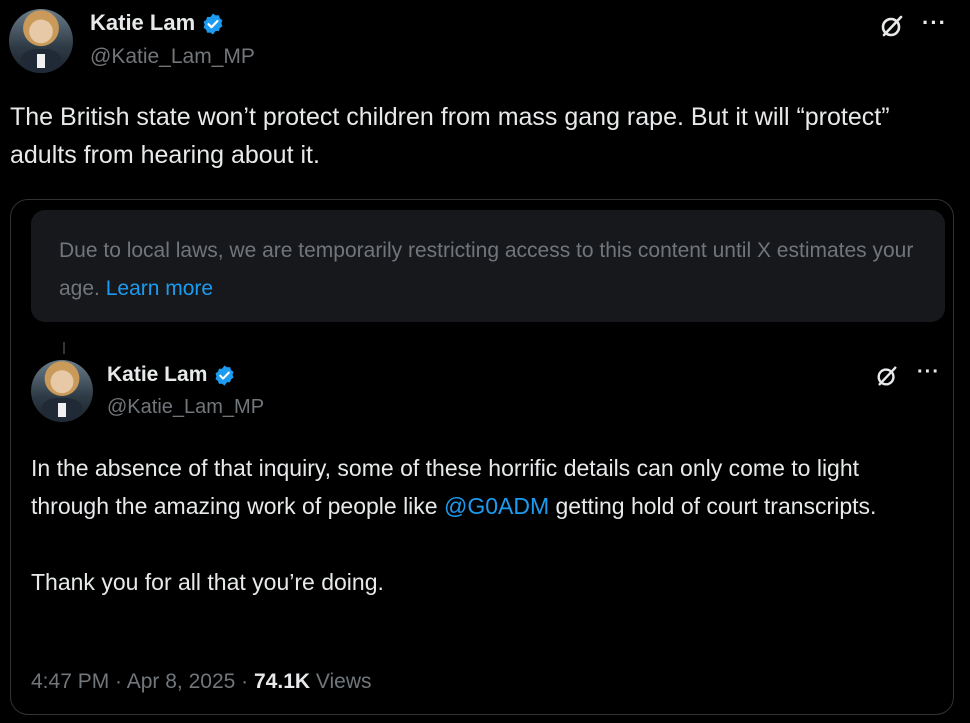 The height and width of the screenshot is (723, 970). What do you see at coordinates (159, 288) in the screenshot?
I see `learn-more-link: Learn more` at bounding box center [159, 288].